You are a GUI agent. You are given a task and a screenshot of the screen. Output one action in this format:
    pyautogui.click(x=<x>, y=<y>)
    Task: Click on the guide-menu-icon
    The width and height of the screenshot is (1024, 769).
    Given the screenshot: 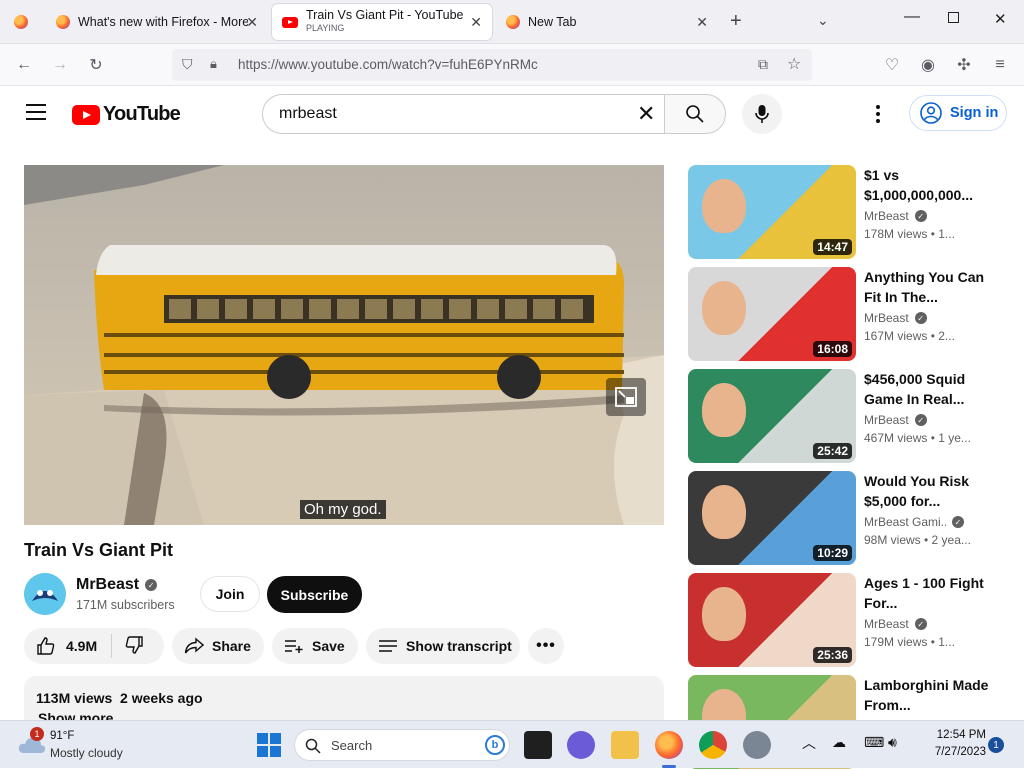 What is the action you would take?
    pyautogui.click(x=36, y=112)
    